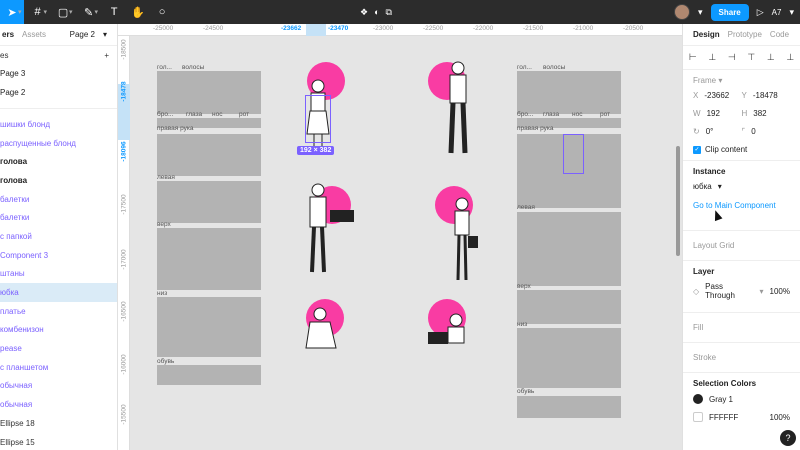  I want to click on layer-item: с папкой, so click(58, 236).